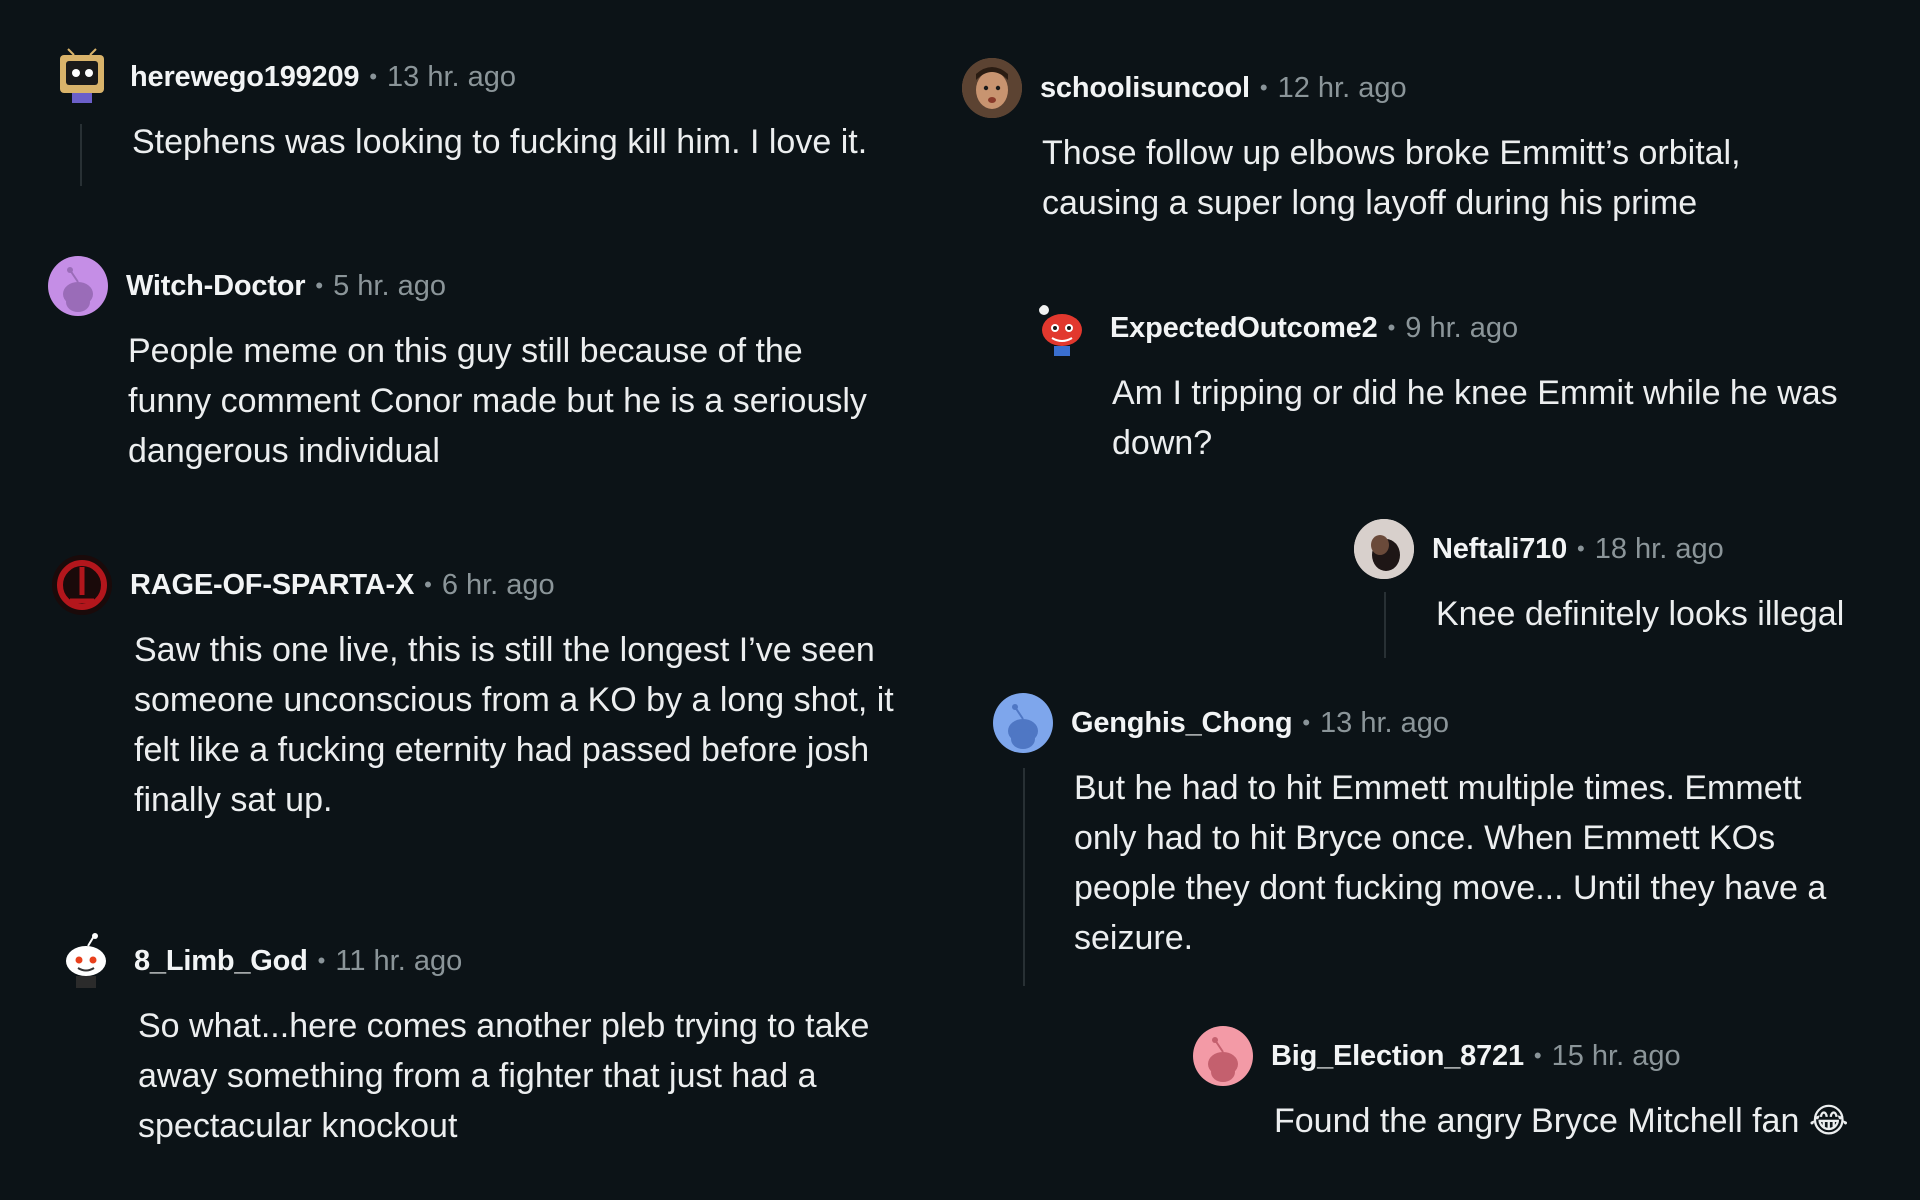 Image resolution: width=1920 pixels, height=1200 pixels. I want to click on omega-symbol-avatar-icon, so click(82, 585).